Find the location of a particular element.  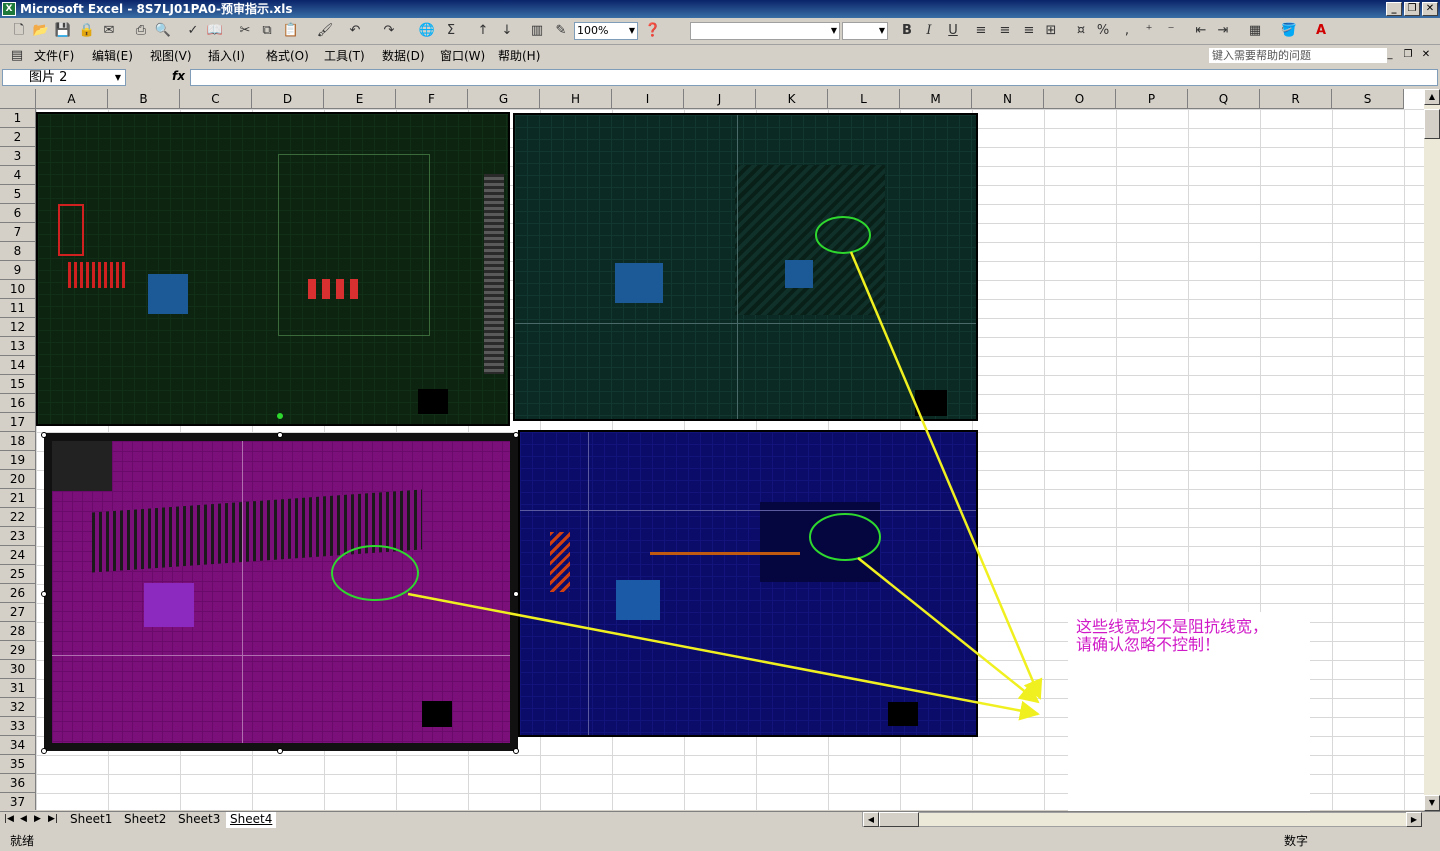

autosum-icon: Σ is located at coordinates (451, 31).